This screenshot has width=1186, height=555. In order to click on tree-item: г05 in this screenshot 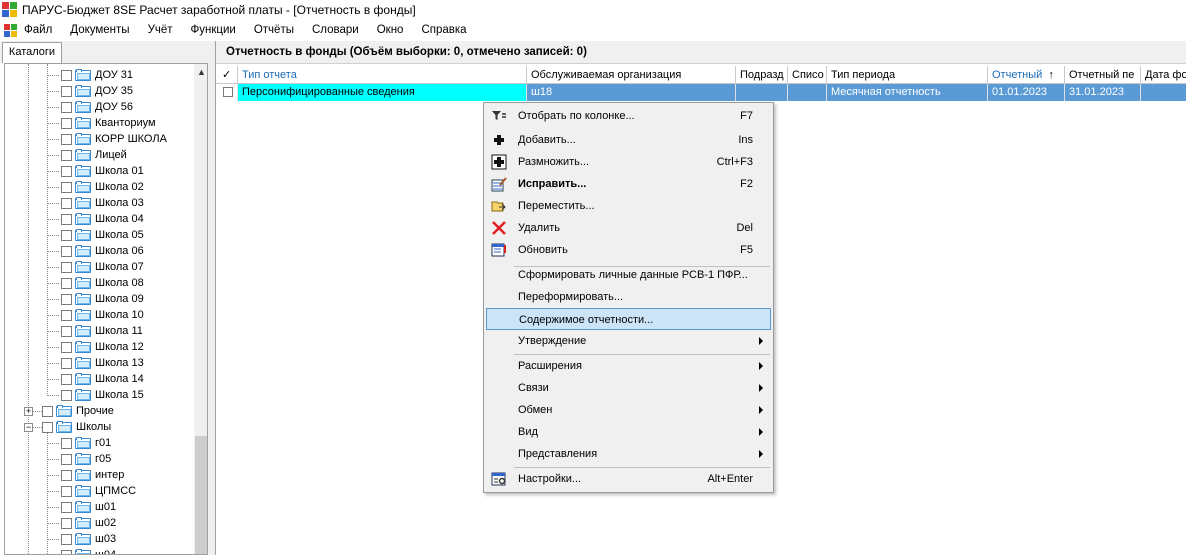, I will do `click(86, 459)`.